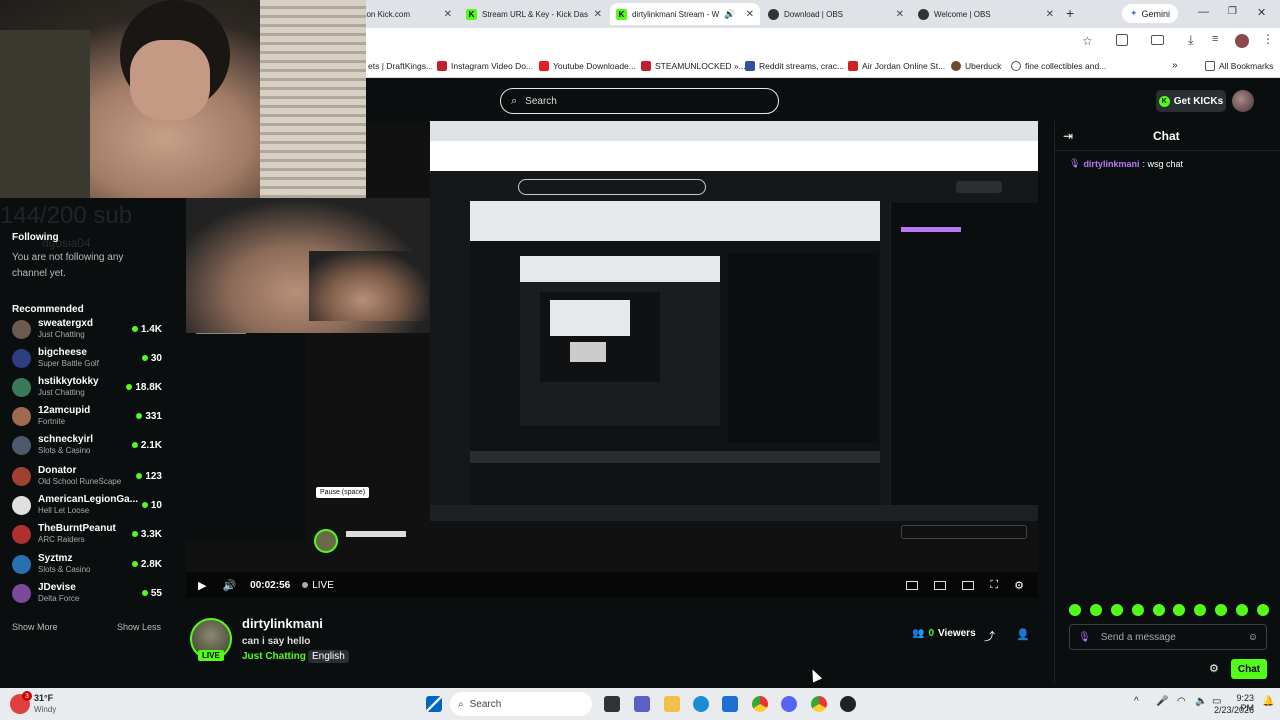 Image resolution: width=1280 pixels, height=720 pixels. What do you see at coordinates (1243, 101) in the screenshot?
I see `user-avatar` at bounding box center [1243, 101].